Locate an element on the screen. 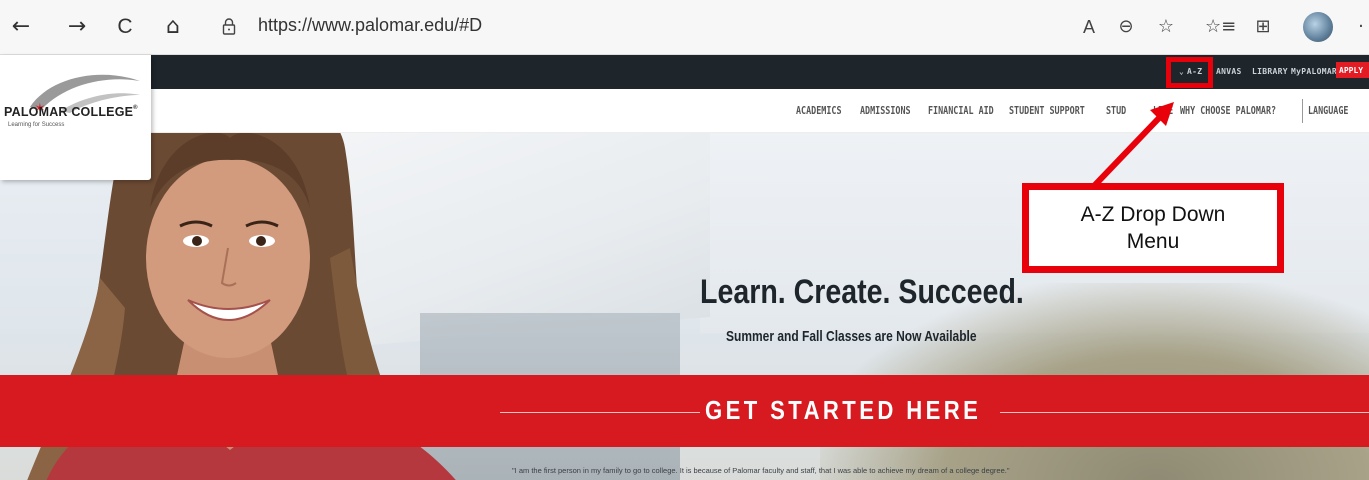 The image size is (1369, 480). address-bar-url: https://www.palomar.edu/#D is located at coordinates (370, 25).